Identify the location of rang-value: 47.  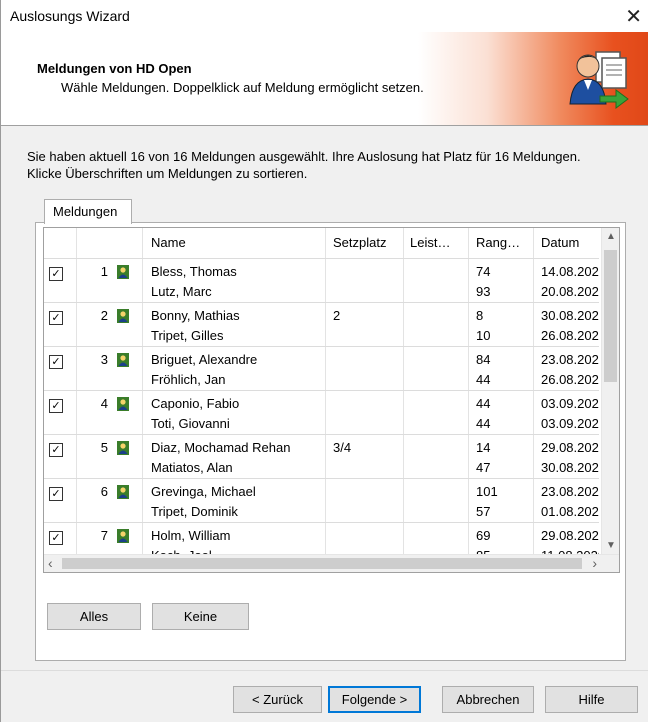
(483, 467).